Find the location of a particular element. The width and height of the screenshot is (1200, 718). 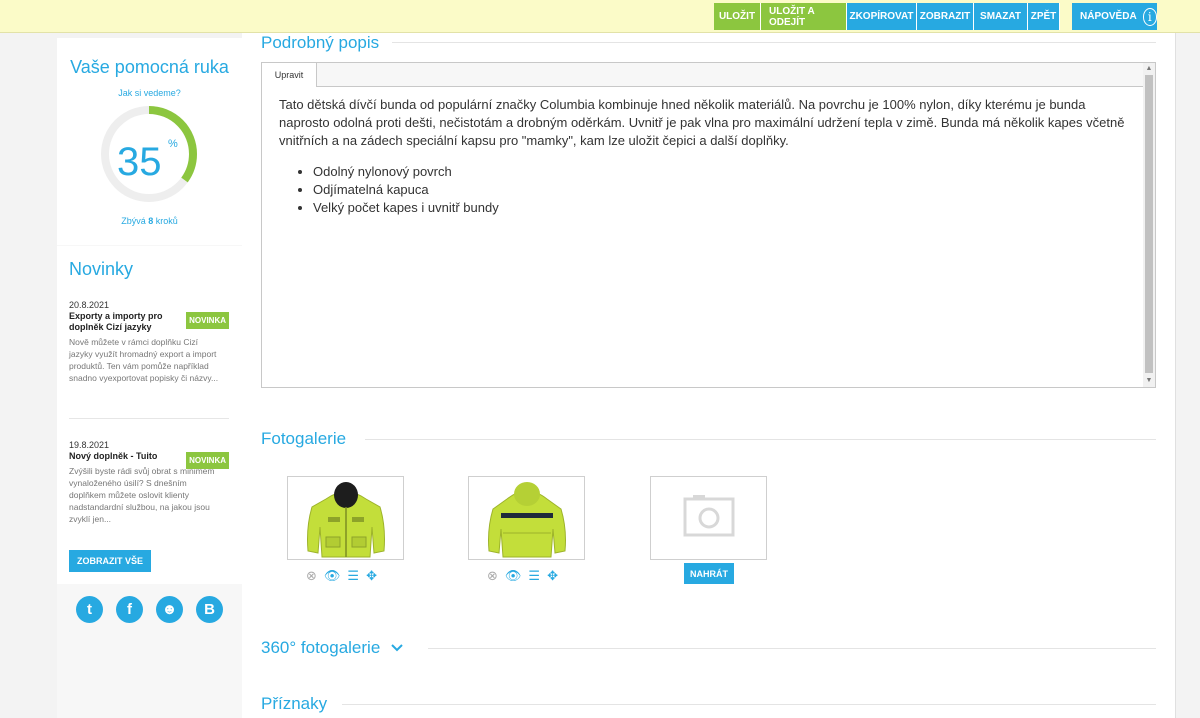

upload-button: NAHRÁT is located at coordinates (709, 573).